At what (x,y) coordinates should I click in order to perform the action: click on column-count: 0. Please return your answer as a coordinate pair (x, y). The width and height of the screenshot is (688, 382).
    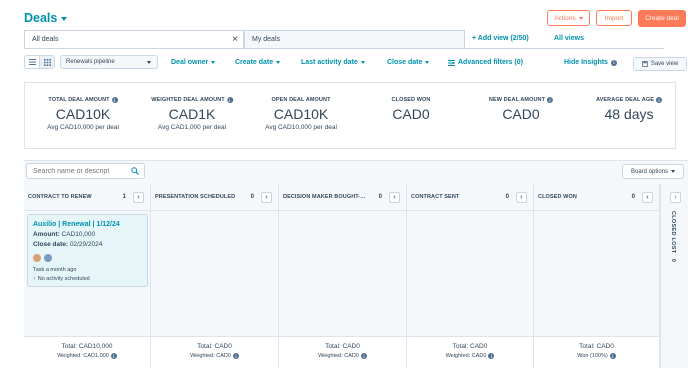
    Looking at the image, I should click on (507, 197).